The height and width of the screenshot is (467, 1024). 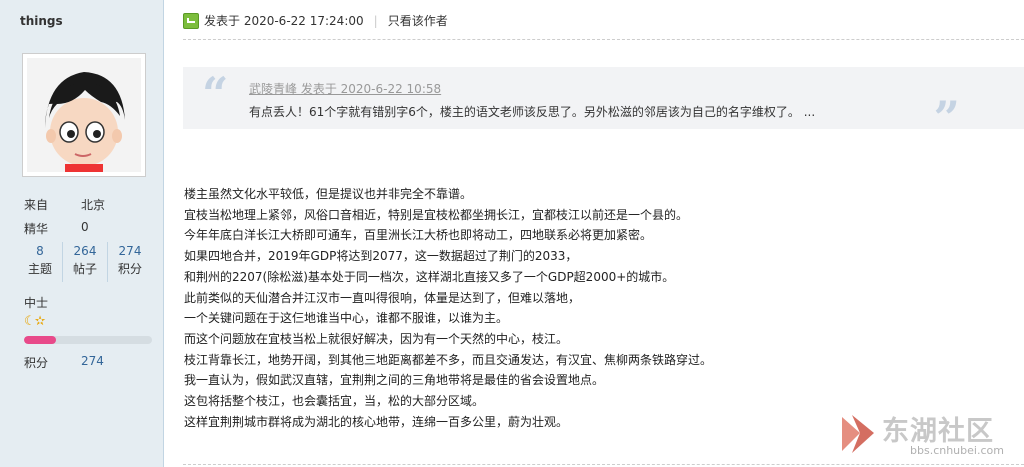 What do you see at coordinates (40, 321) in the screenshot?
I see `star-icon: ✫` at bounding box center [40, 321].